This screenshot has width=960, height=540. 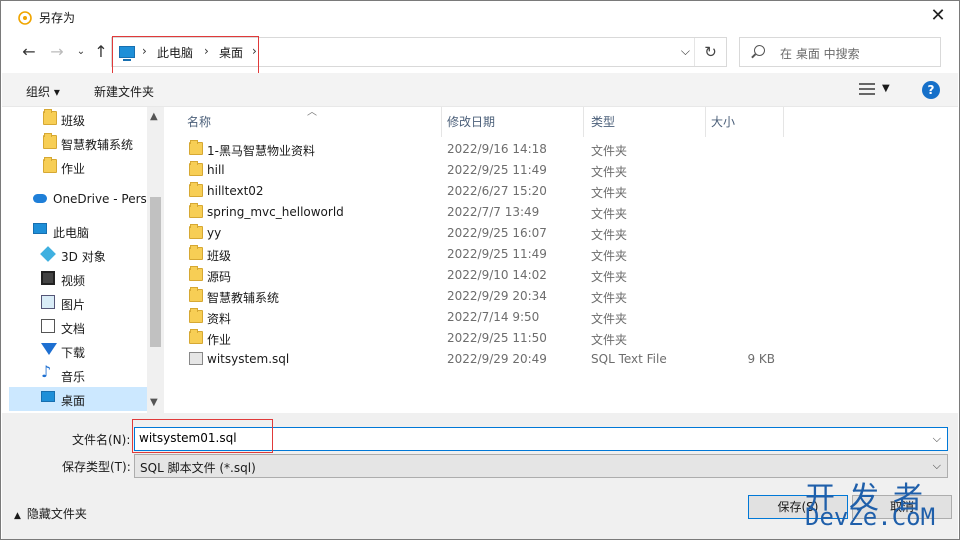 I want to click on nav-item: 文档, so click(x=79, y=327).